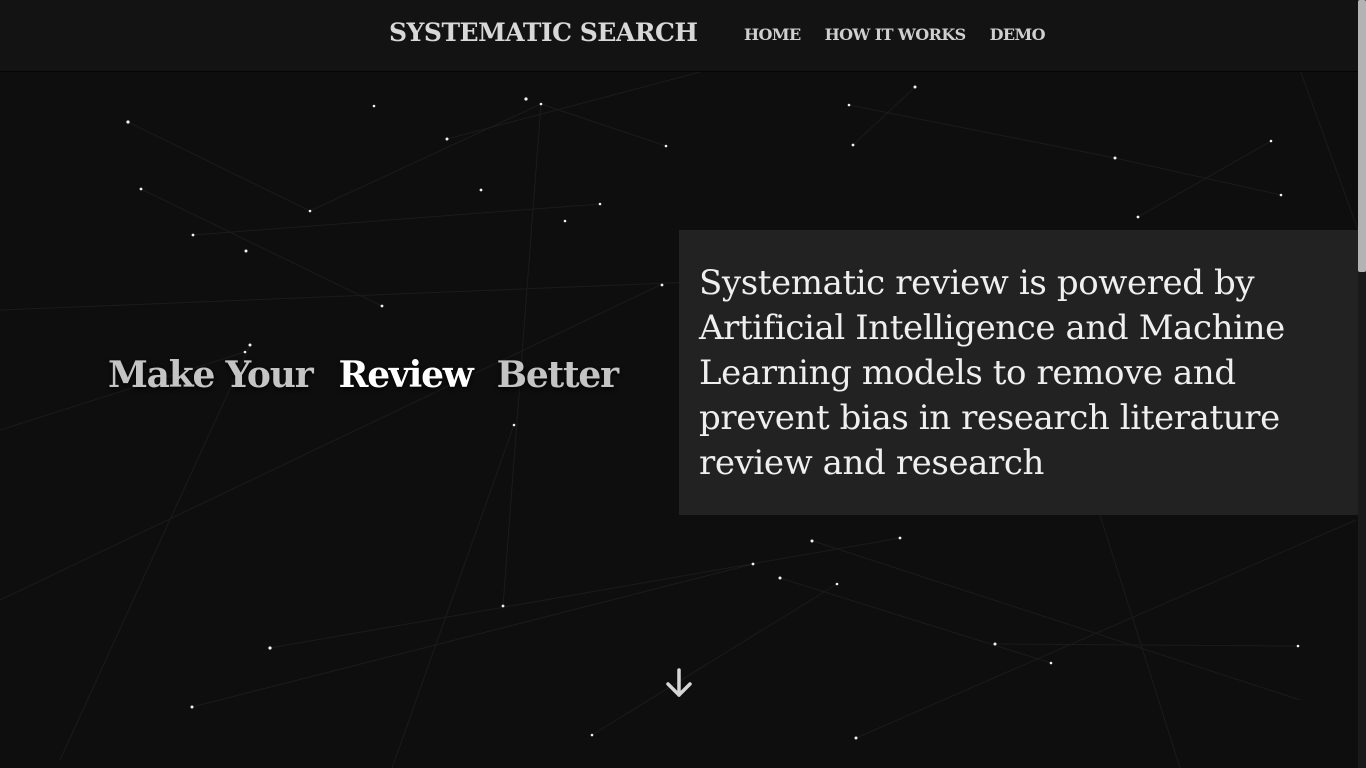 The width and height of the screenshot is (1366, 768). I want to click on page-scrollbar, so click(1362, 384).